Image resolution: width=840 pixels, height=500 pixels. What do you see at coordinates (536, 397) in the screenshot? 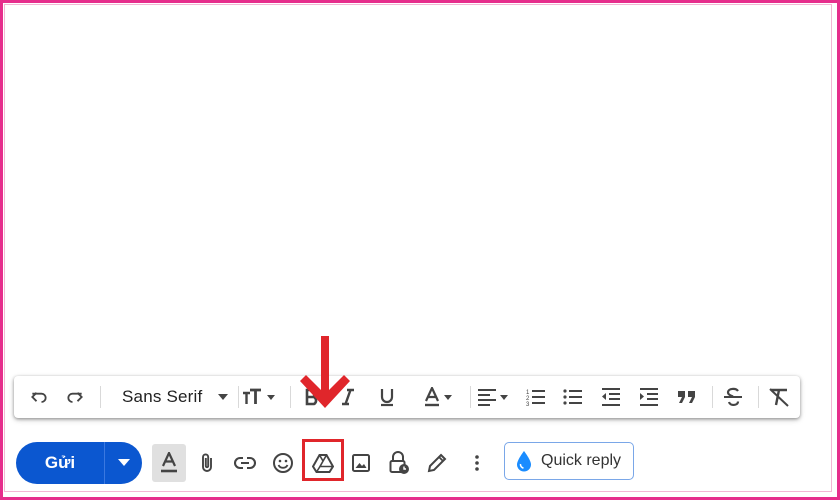
I see `numbered-list-icon: 123` at bounding box center [536, 397].